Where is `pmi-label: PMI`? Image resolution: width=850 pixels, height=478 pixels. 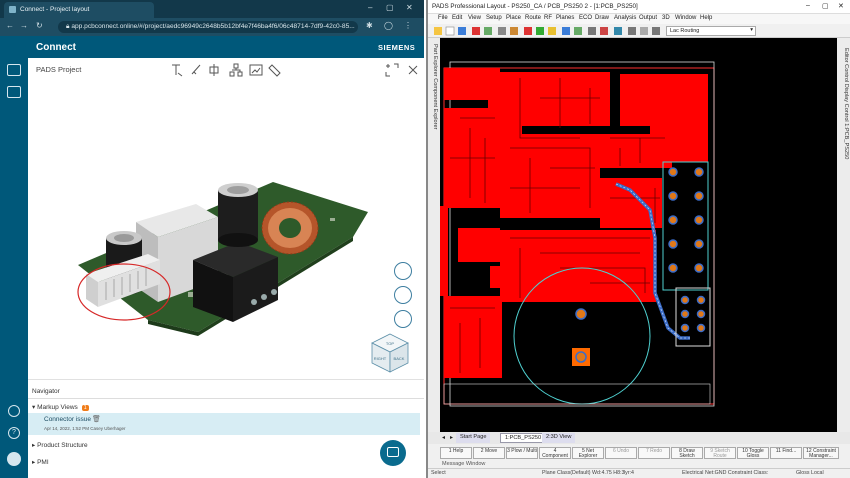
pmi-label: PMI is located at coordinates (43, 462).